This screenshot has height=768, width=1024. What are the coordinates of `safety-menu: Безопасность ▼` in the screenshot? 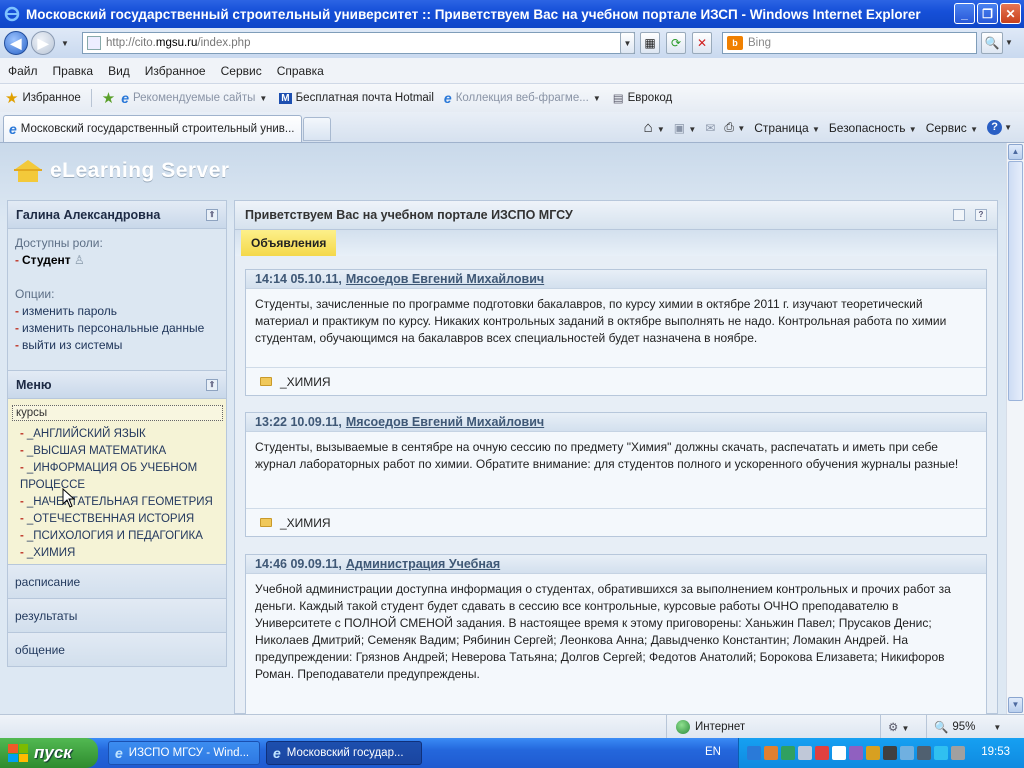 It's located at (873, 128).